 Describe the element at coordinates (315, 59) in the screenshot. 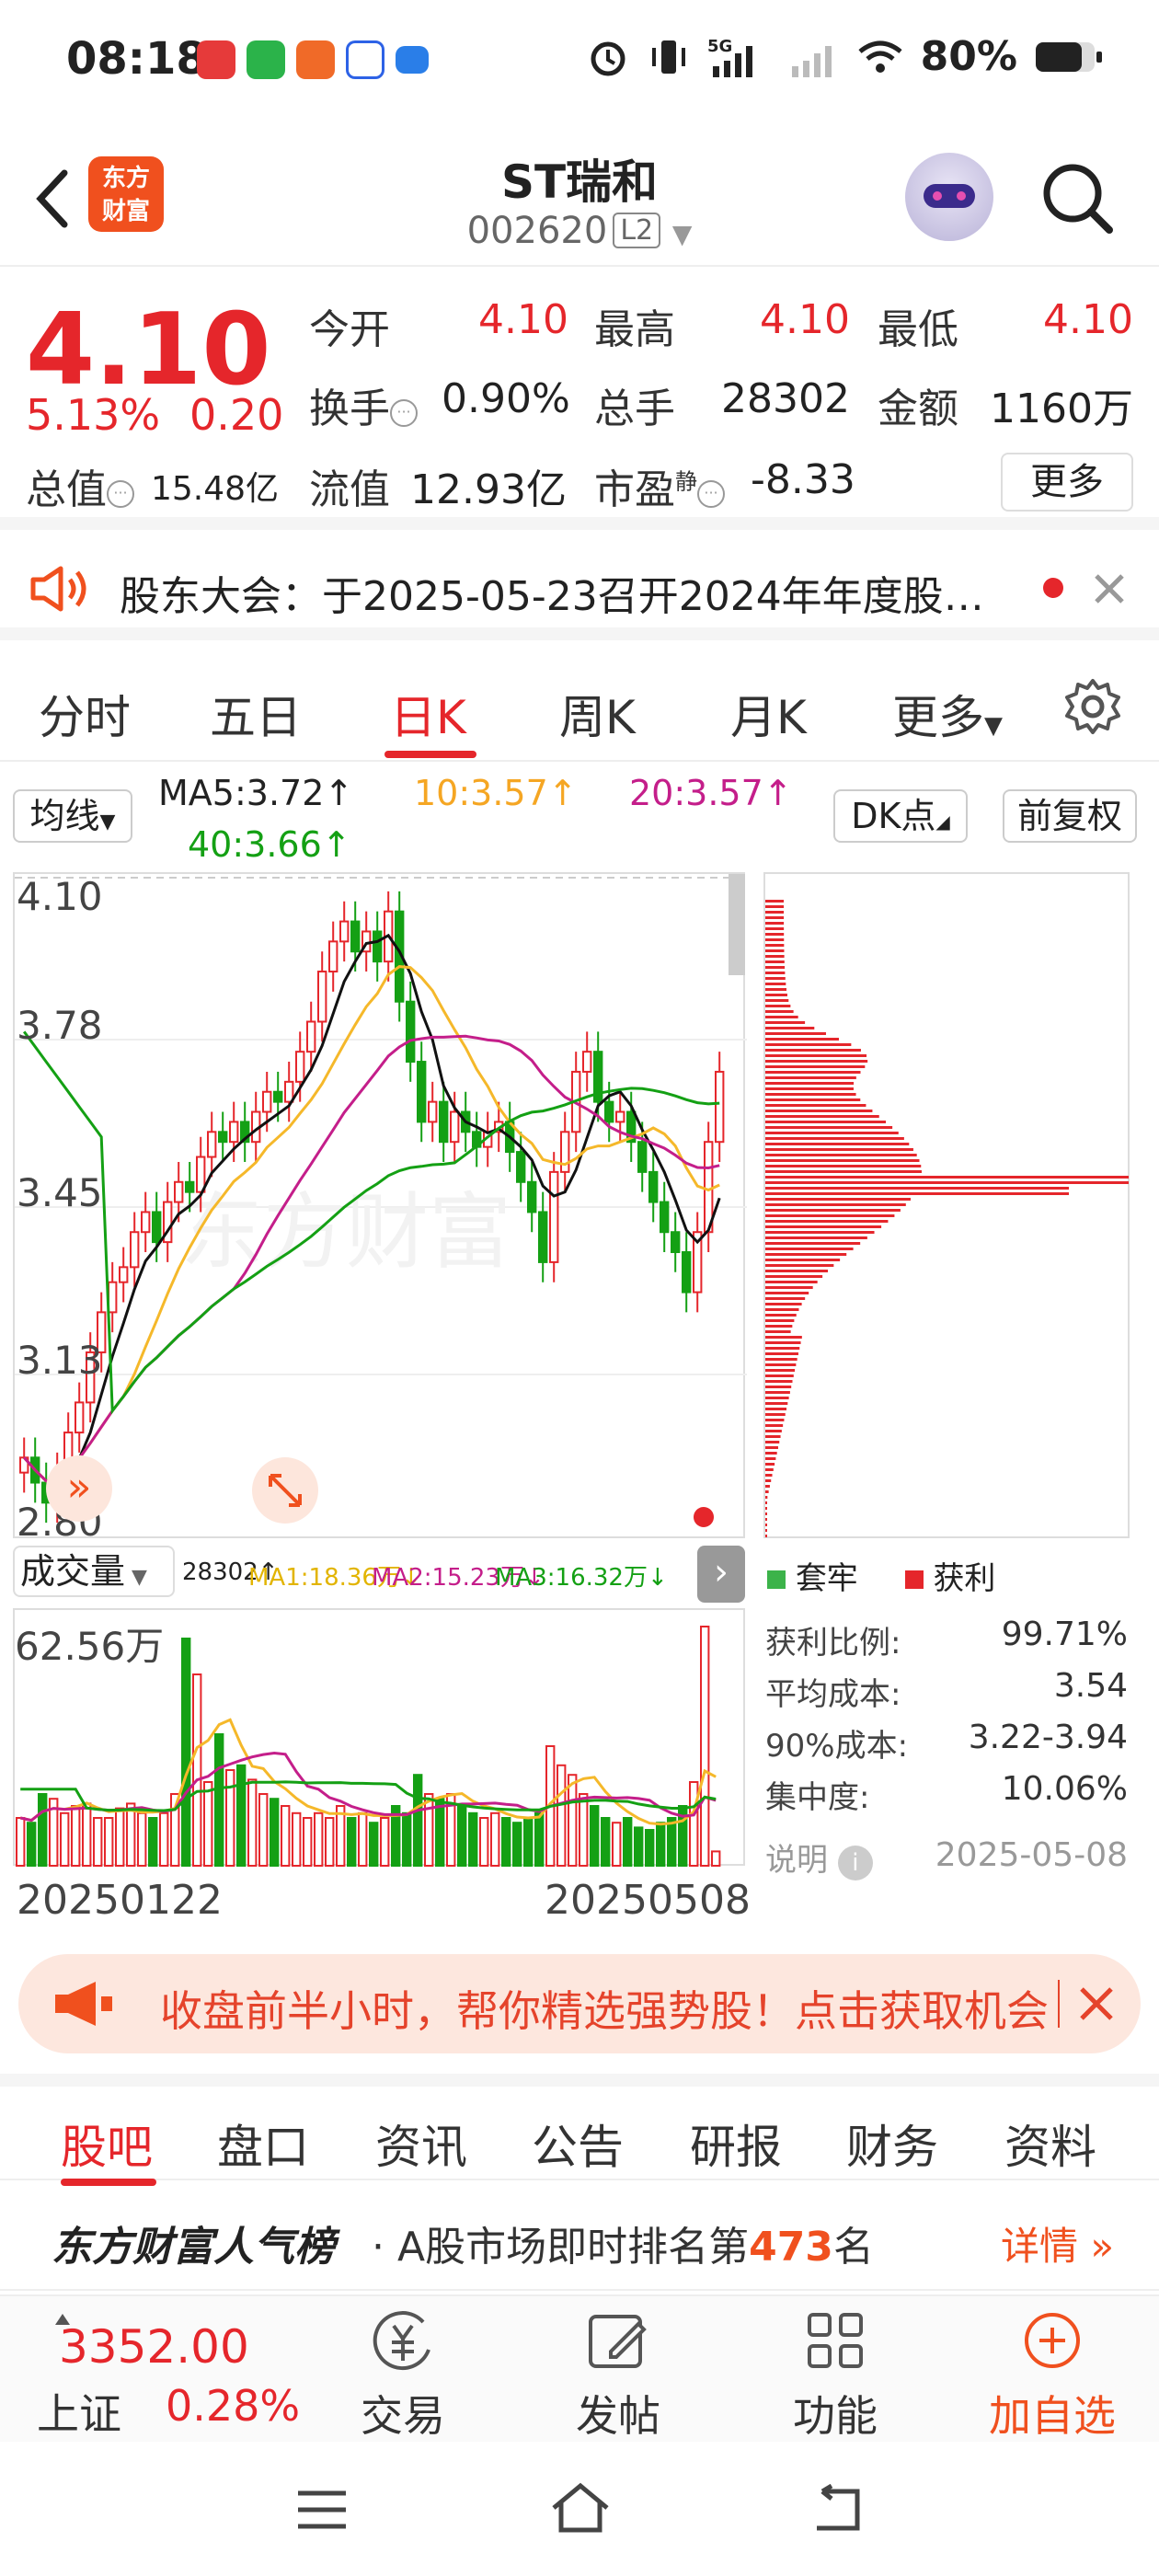

I see `app-icon-notify` at that location.